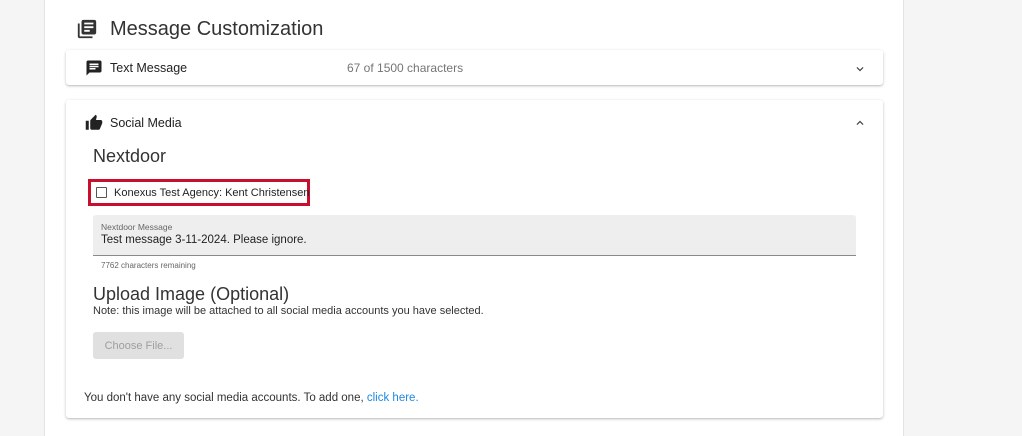  Describe the element at coordinates (393, 398) in the screenshot. I see `add-account-link: click here.` at that location.